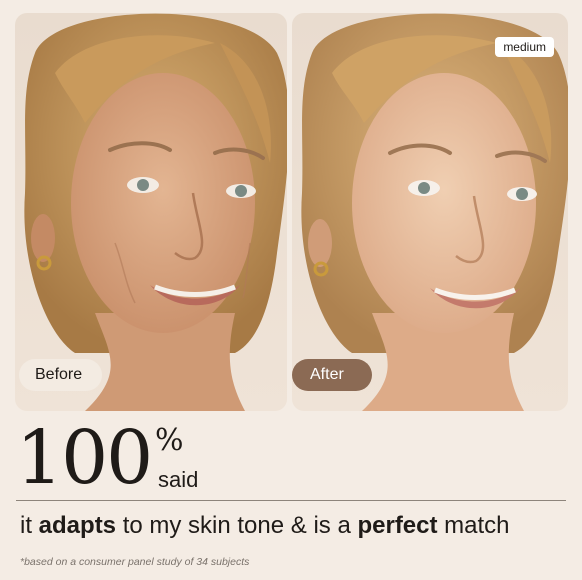 This screenshot has width=582, height=580. I want to click on stat-number: 100, so click(84, 458).